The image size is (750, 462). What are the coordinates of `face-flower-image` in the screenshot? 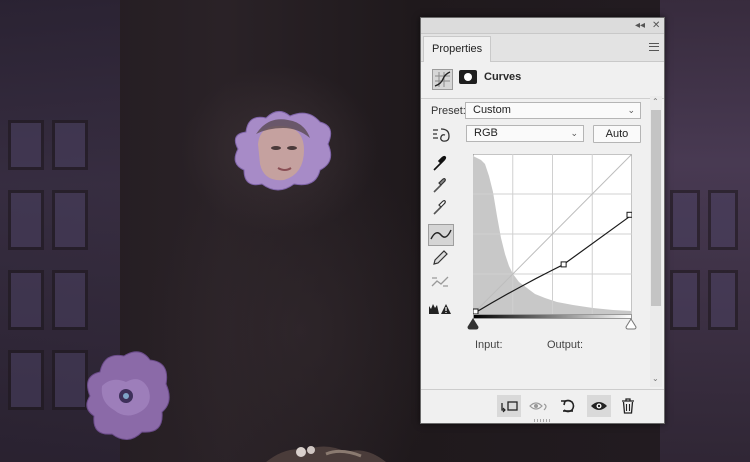 It's located at (283, 151).